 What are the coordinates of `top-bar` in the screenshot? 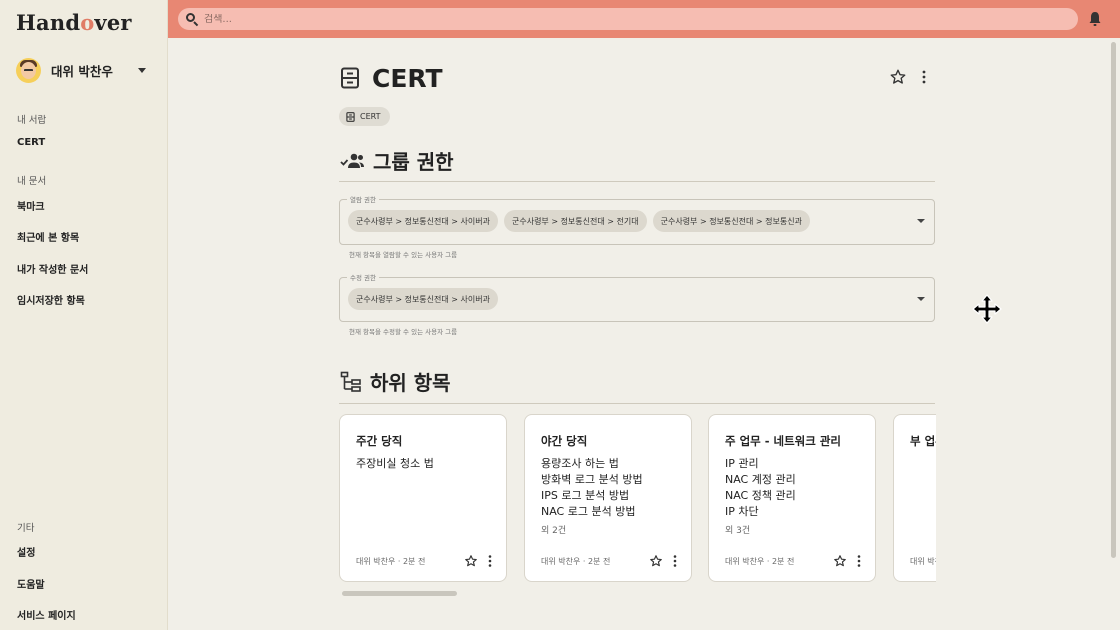 It's located at (644, 19).